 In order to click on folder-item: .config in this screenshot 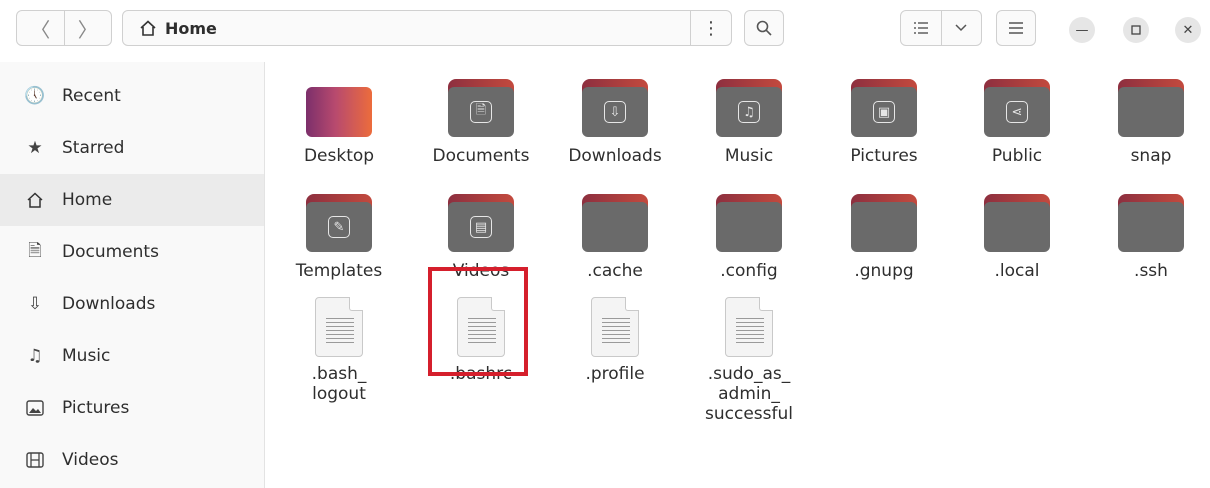, I will do `click(749, 239)`.